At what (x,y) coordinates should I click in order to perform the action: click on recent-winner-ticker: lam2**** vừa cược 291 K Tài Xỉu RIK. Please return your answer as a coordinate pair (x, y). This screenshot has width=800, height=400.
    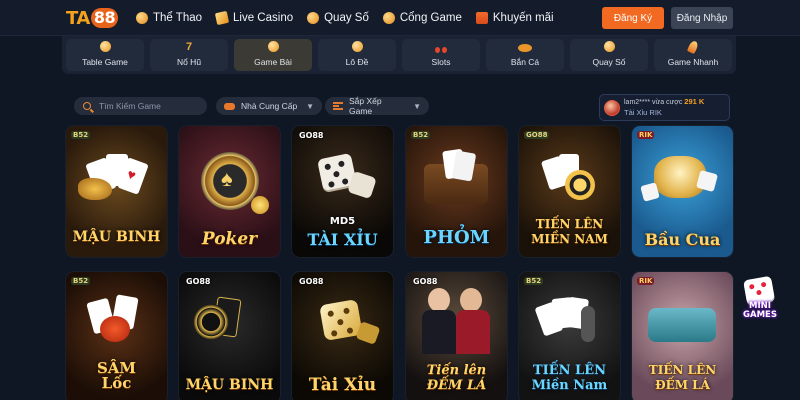
    Looking at the image, I should click on (664, 107).